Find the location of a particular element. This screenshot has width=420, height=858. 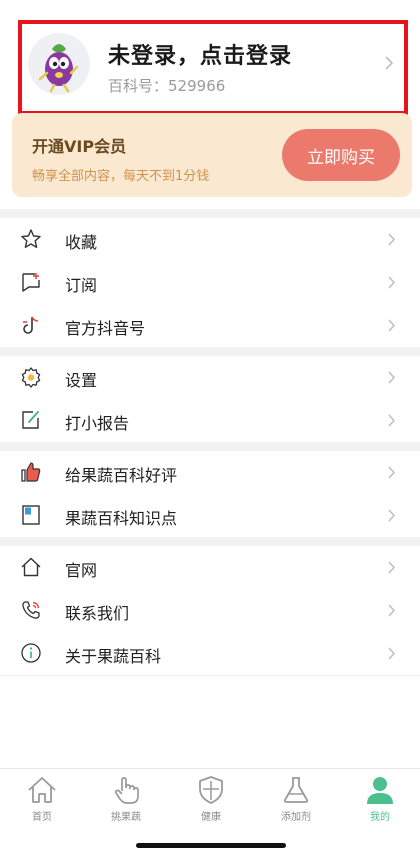

tab-additives: 添加剂 is located at coordinates (296, 802).